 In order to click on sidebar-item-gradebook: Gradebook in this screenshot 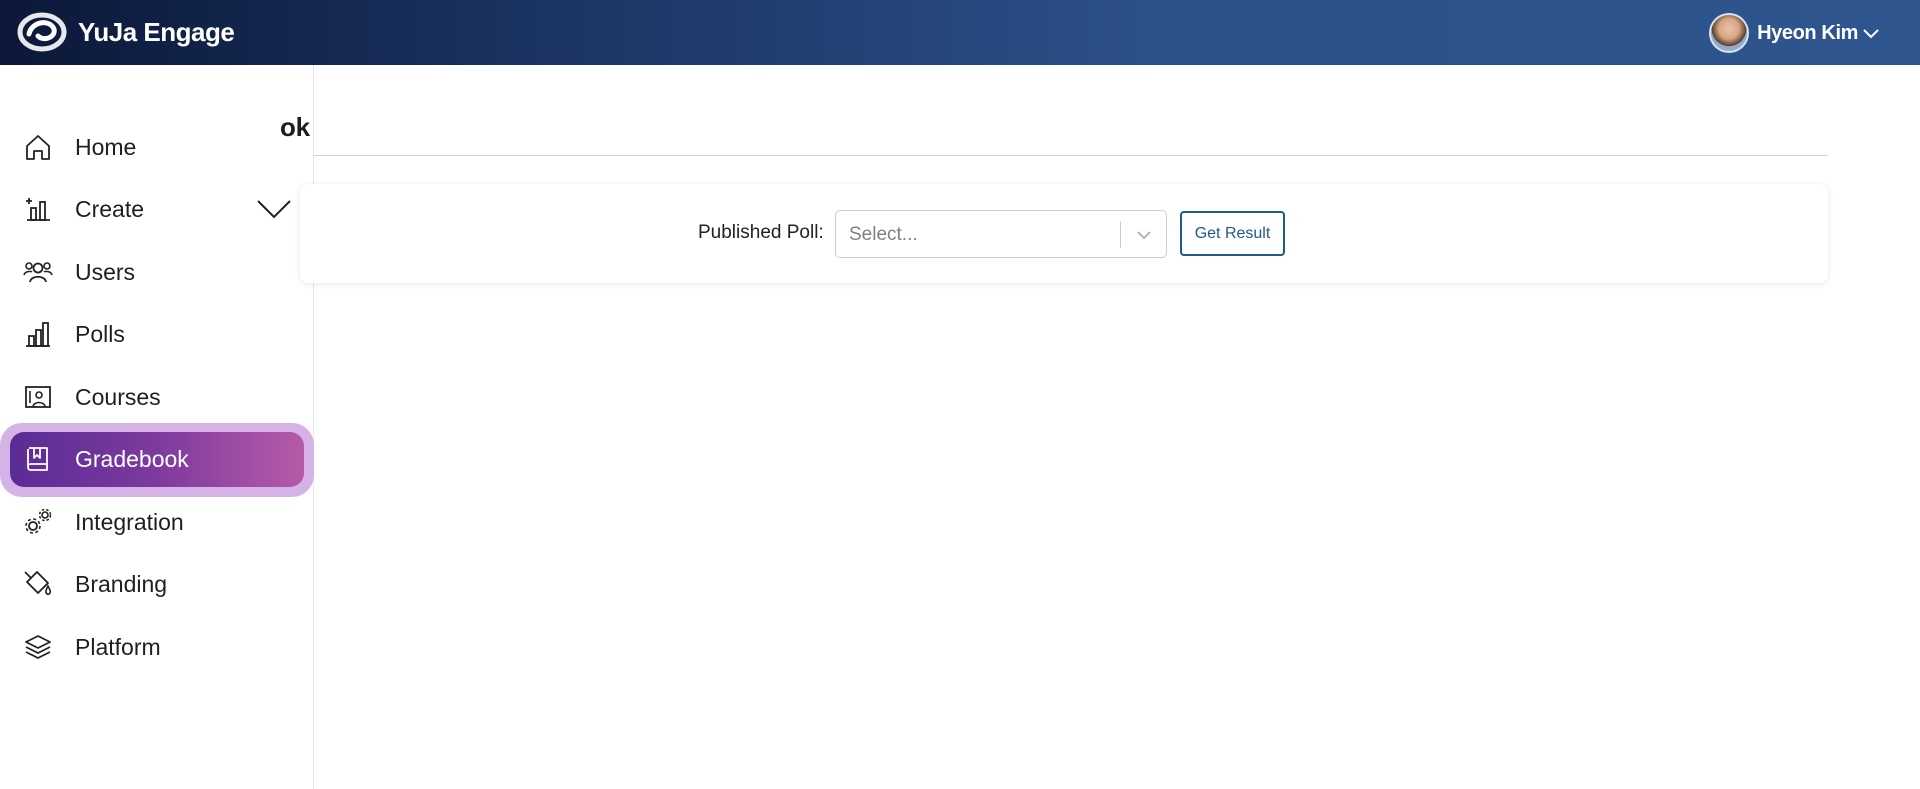, I will do `click(157, 459)`.